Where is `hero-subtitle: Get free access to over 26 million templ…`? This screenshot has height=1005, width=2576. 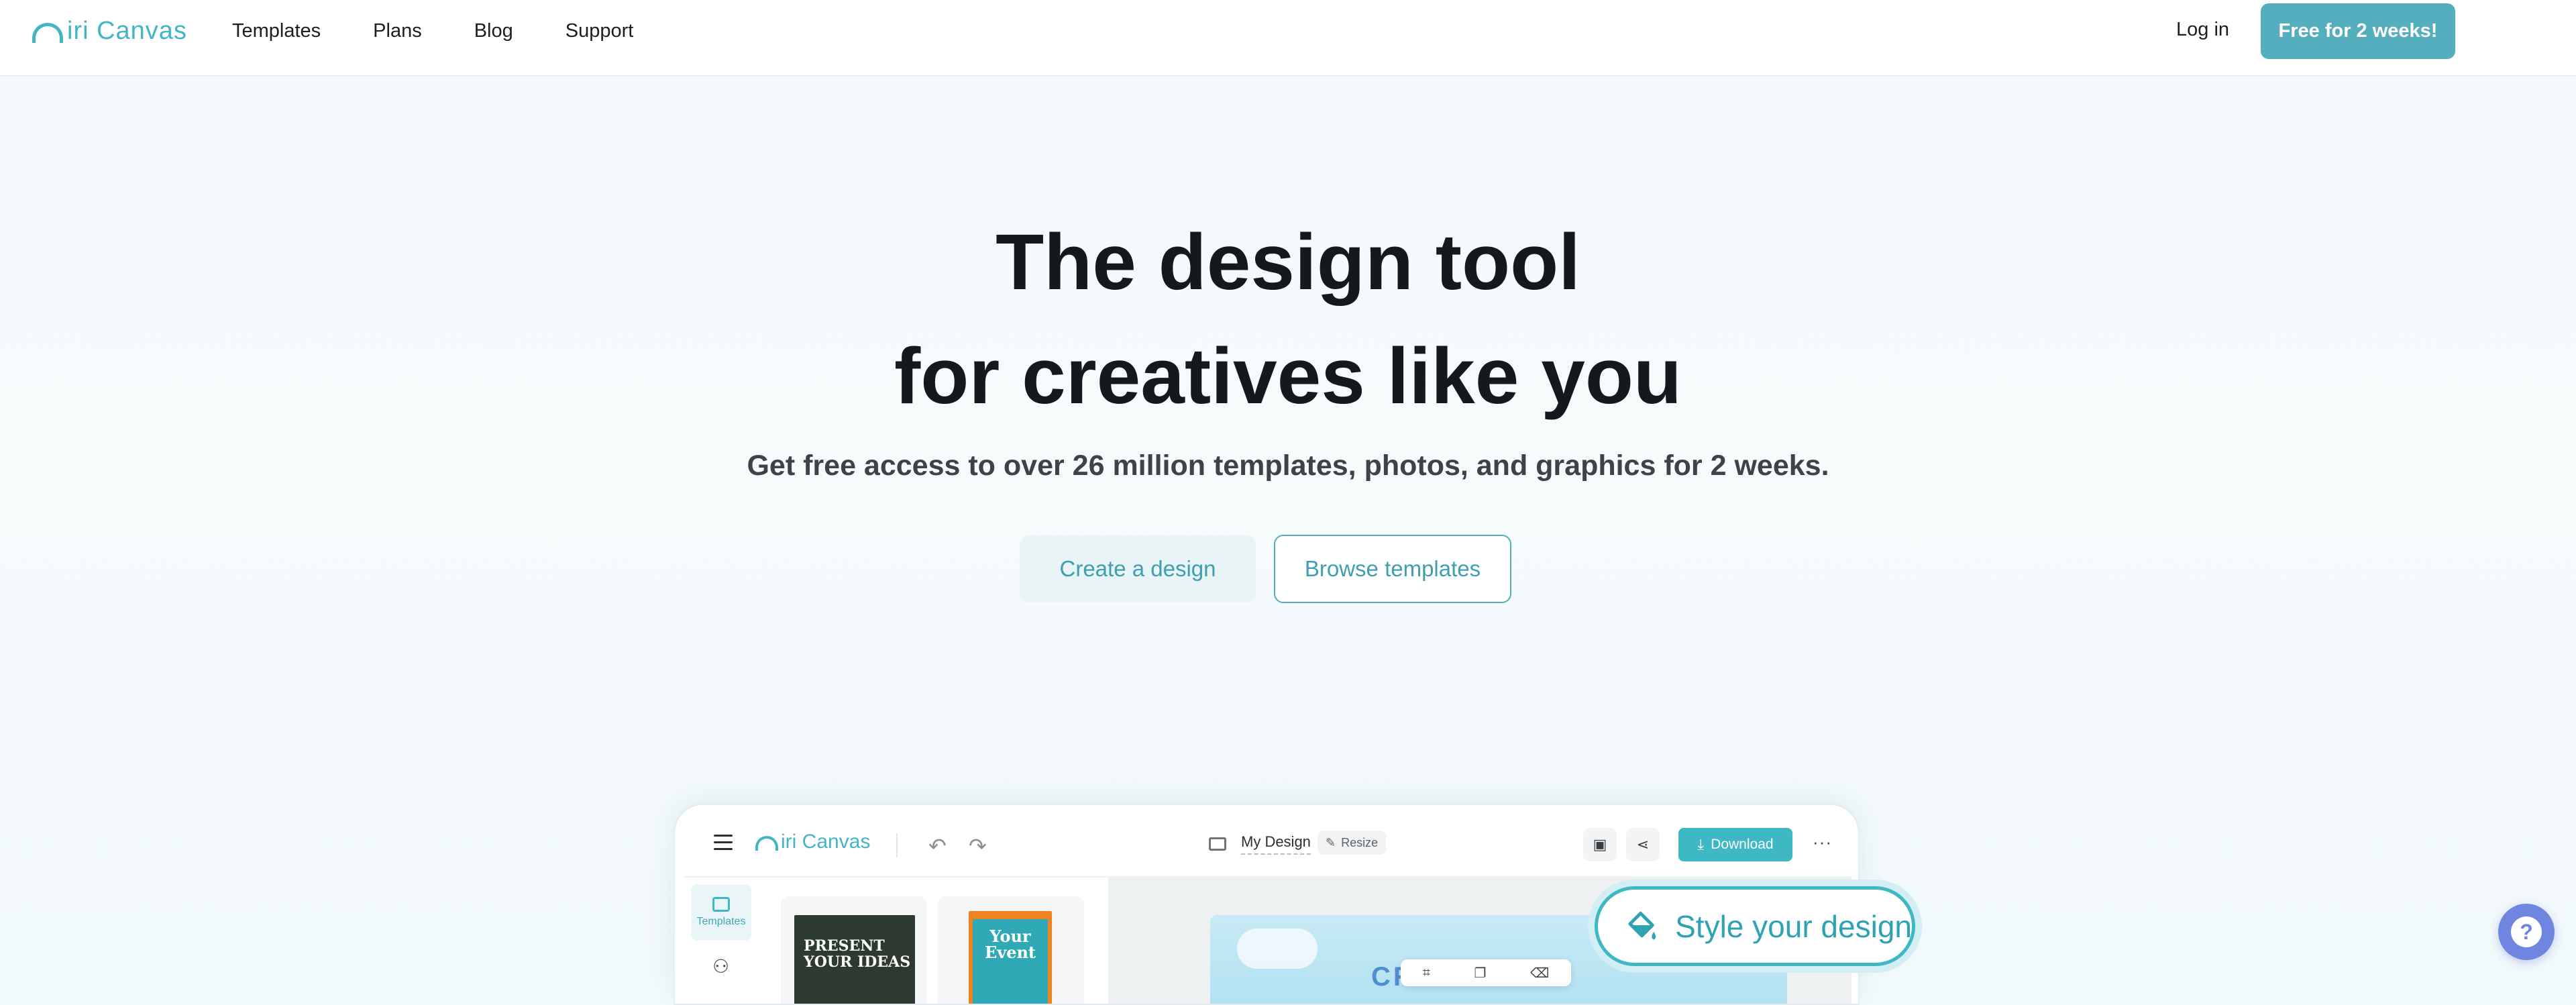
hero-subtitle: Get free access to over 26 million templ… is located at coordinates (1288, 465).